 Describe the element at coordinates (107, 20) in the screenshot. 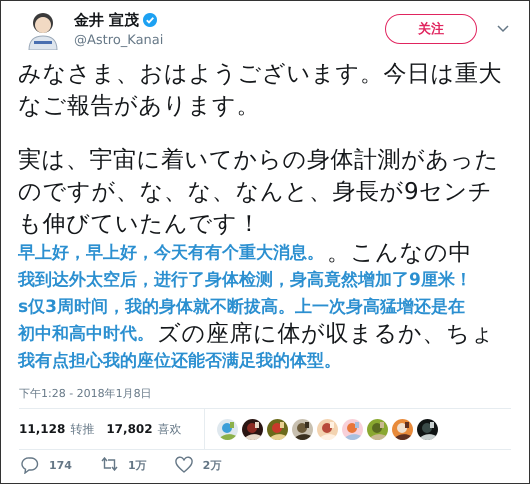

I see `author-name: 金井 宣茂` at that location.